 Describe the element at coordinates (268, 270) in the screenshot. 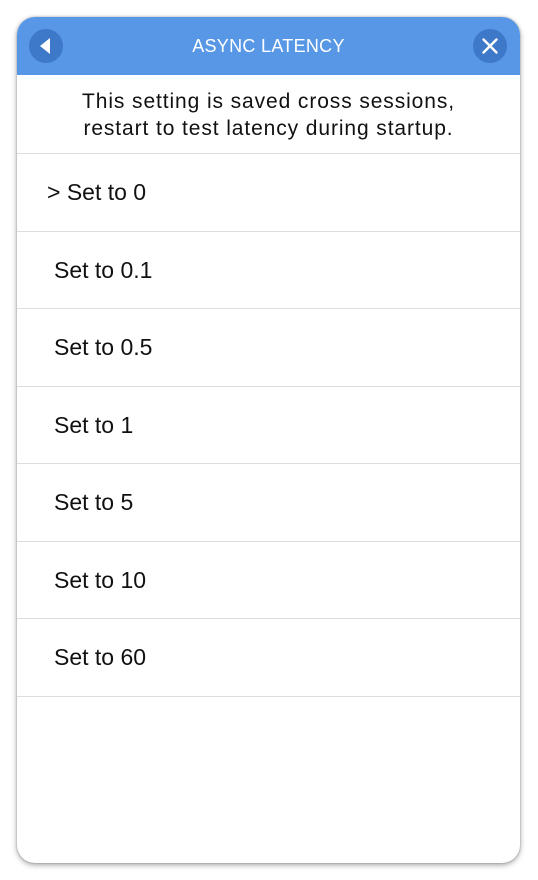

I see `option-set-to-0-1: Set to 0.1` at that location.